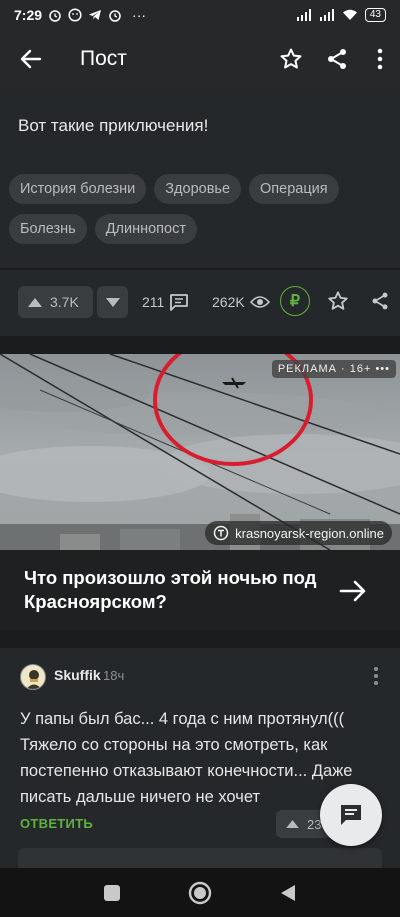 The height and width of the screenshot is (917, 400). What do you see at coordinates (113, 125) in the screenshot?
I see `post-text: Вот такие приключения!` at bounding box center [113, 125].